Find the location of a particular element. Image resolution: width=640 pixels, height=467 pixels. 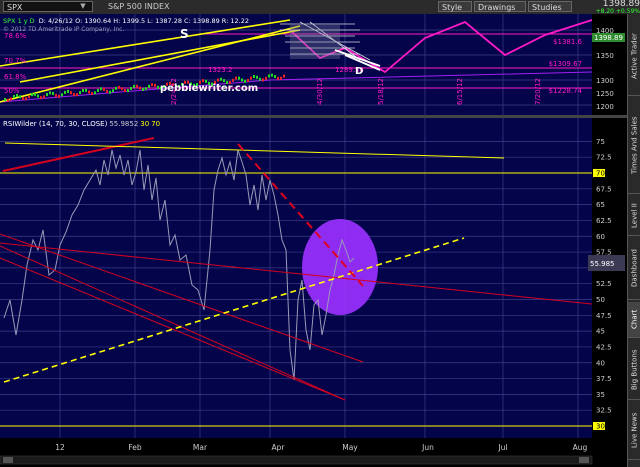

rsi-study-value: 55.9852 is located at coordinates (123, 124).